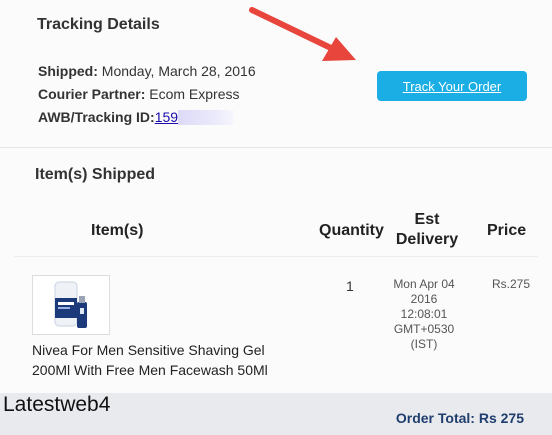  Describe the element at coordinates (57, 404) in the screenshot. I see `watermark-text: Latestweb4` at that location.